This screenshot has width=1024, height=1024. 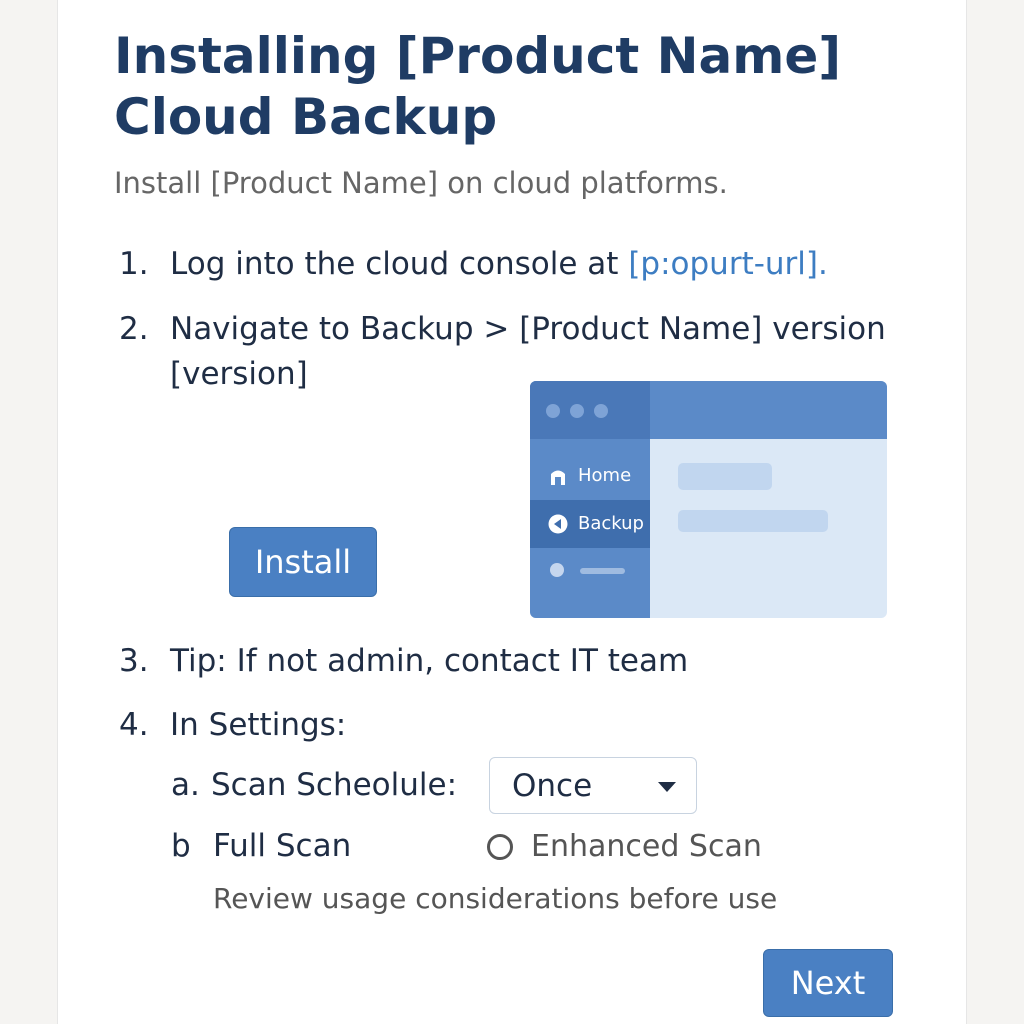 What do you see at coordinates (557, 570) in the screenshot?
I see `placeholder-dot-icon` at bounding box center [557, 570].